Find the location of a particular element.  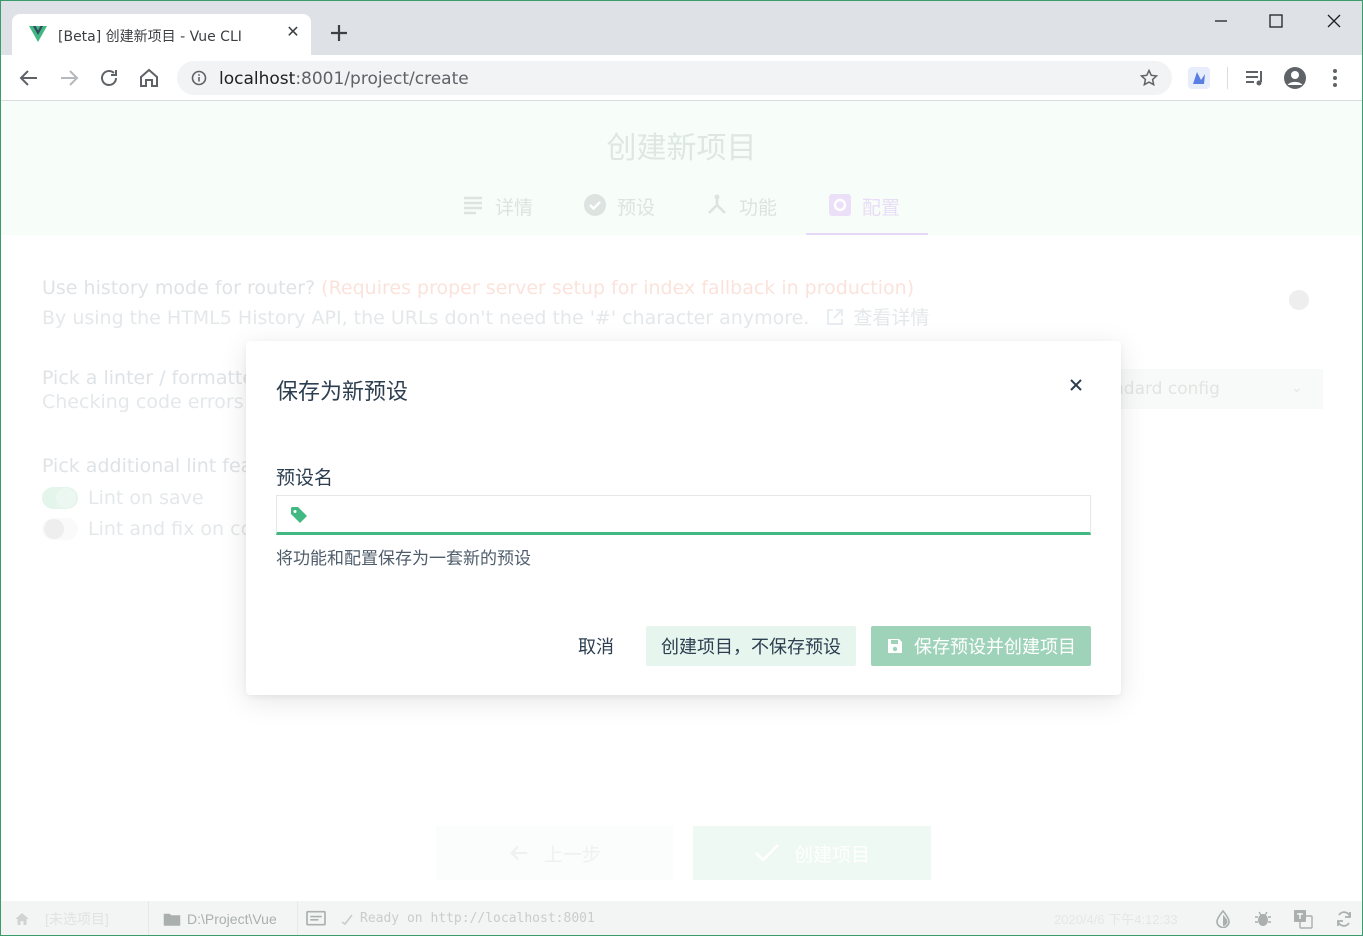

lint-on-save-toggle is located at coordinates (60, 498).